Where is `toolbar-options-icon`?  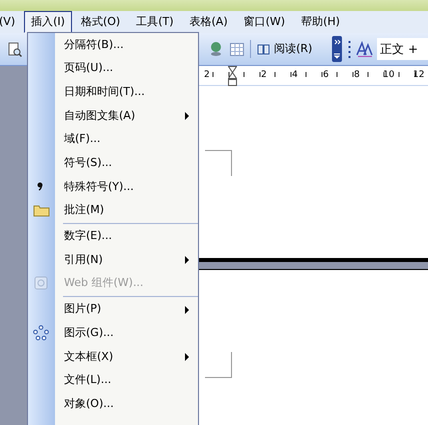 toolbar-options-icon is located at coordinates (337, 49).